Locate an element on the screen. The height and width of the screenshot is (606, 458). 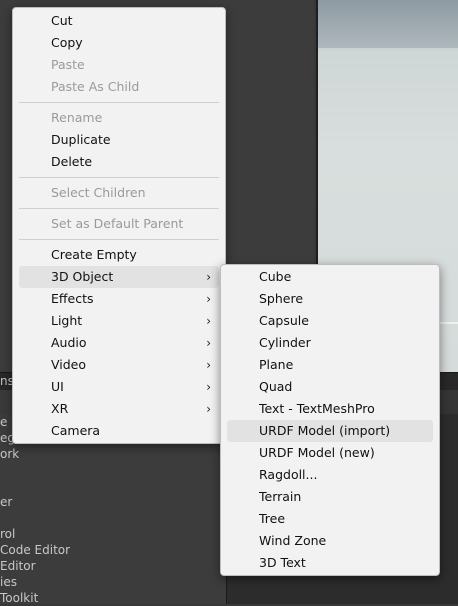
menu-item-camera: Camera is located at coordinates (119, 431).